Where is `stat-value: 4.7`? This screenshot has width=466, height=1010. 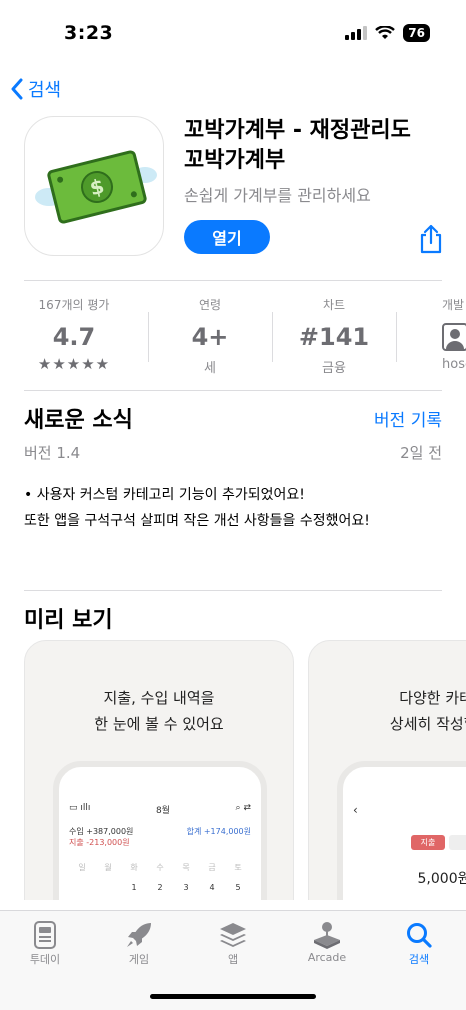
stat-value: 4.7 is located at coordinates (74, 337).